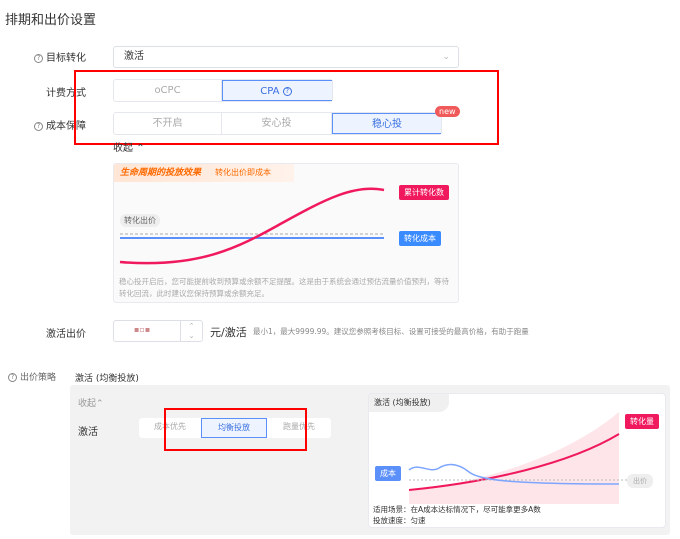 The height and width of the screenshot is (539, 680). Describe the element at coordinates (457, 515) in the screenshot. I see `strategy-desc: 适用场景：在A成本达标情况下，尽可能拿更多A数 投放速度：匀速` at that location.